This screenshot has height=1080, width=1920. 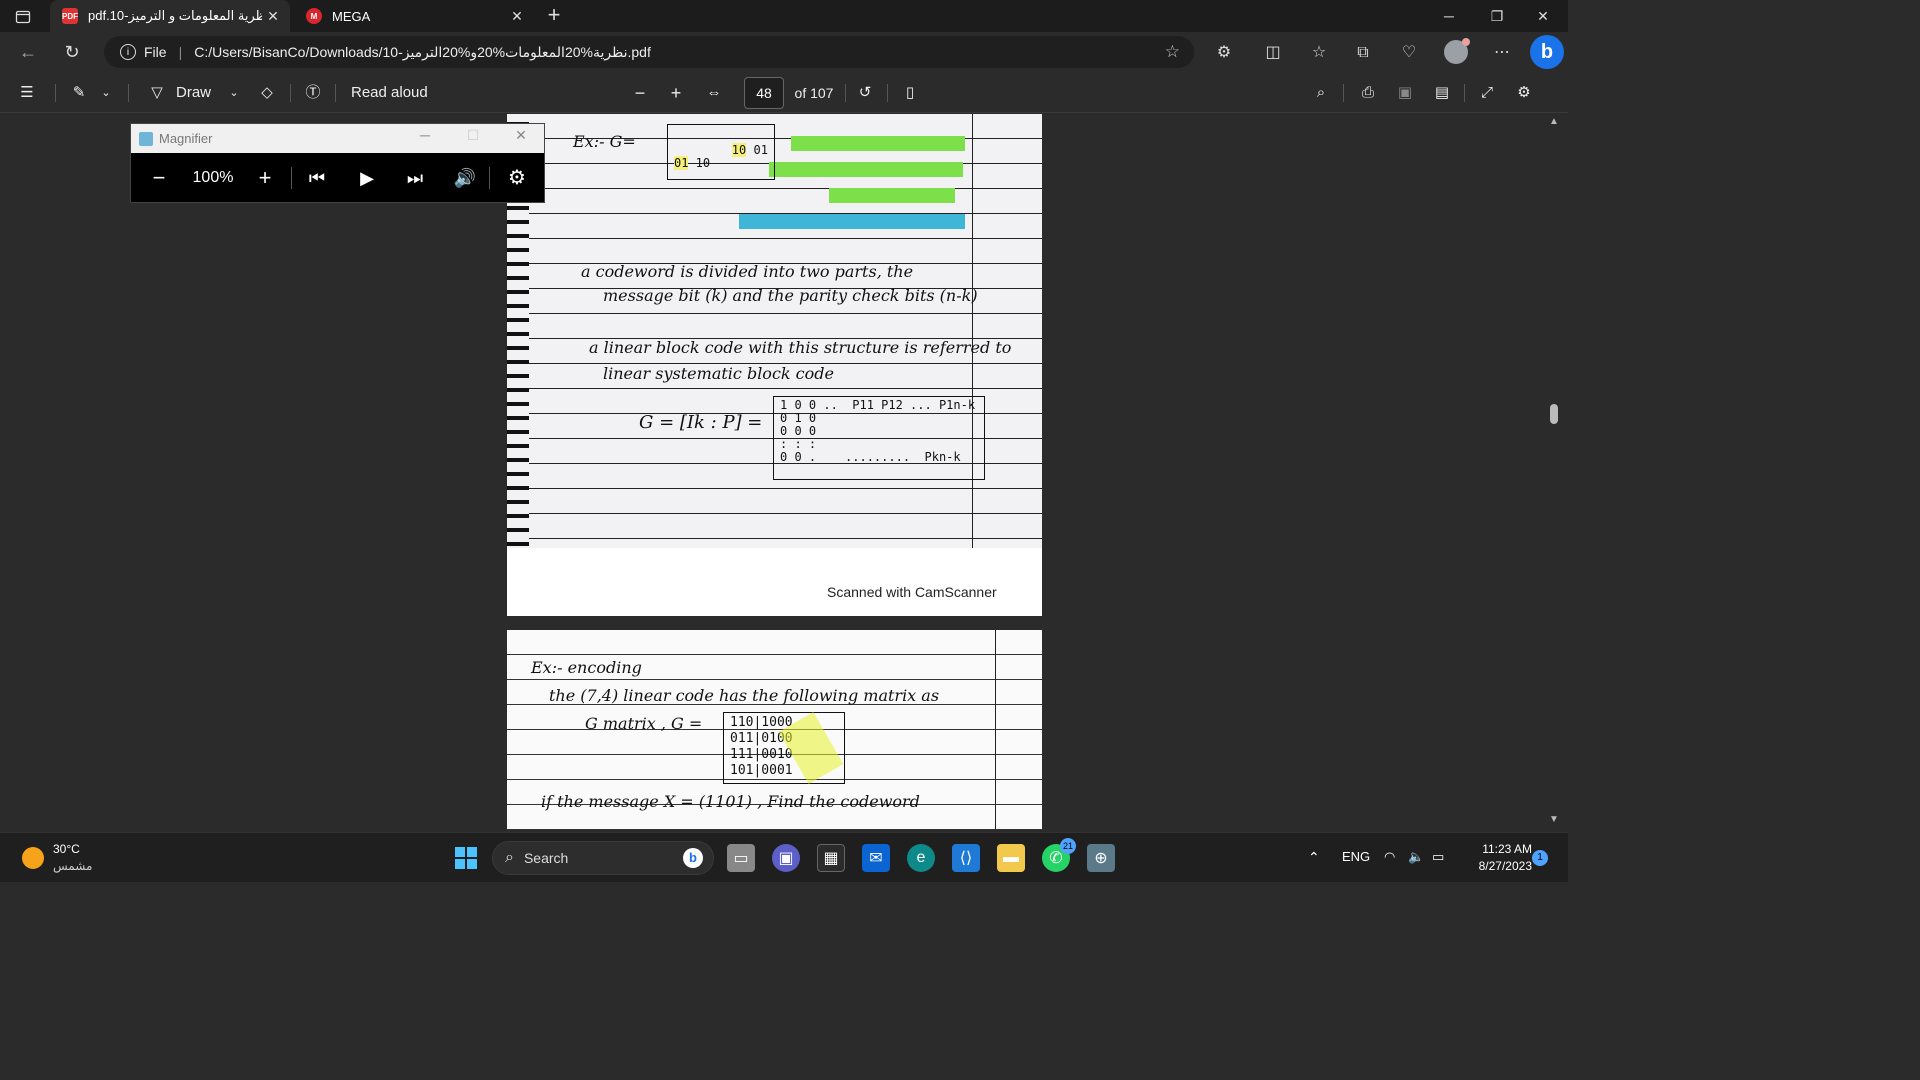 What do you see at coordinates (1389, 857) in the screenshot?
I see `wifi-icon: ◠` at bounding box center [1389, 857].